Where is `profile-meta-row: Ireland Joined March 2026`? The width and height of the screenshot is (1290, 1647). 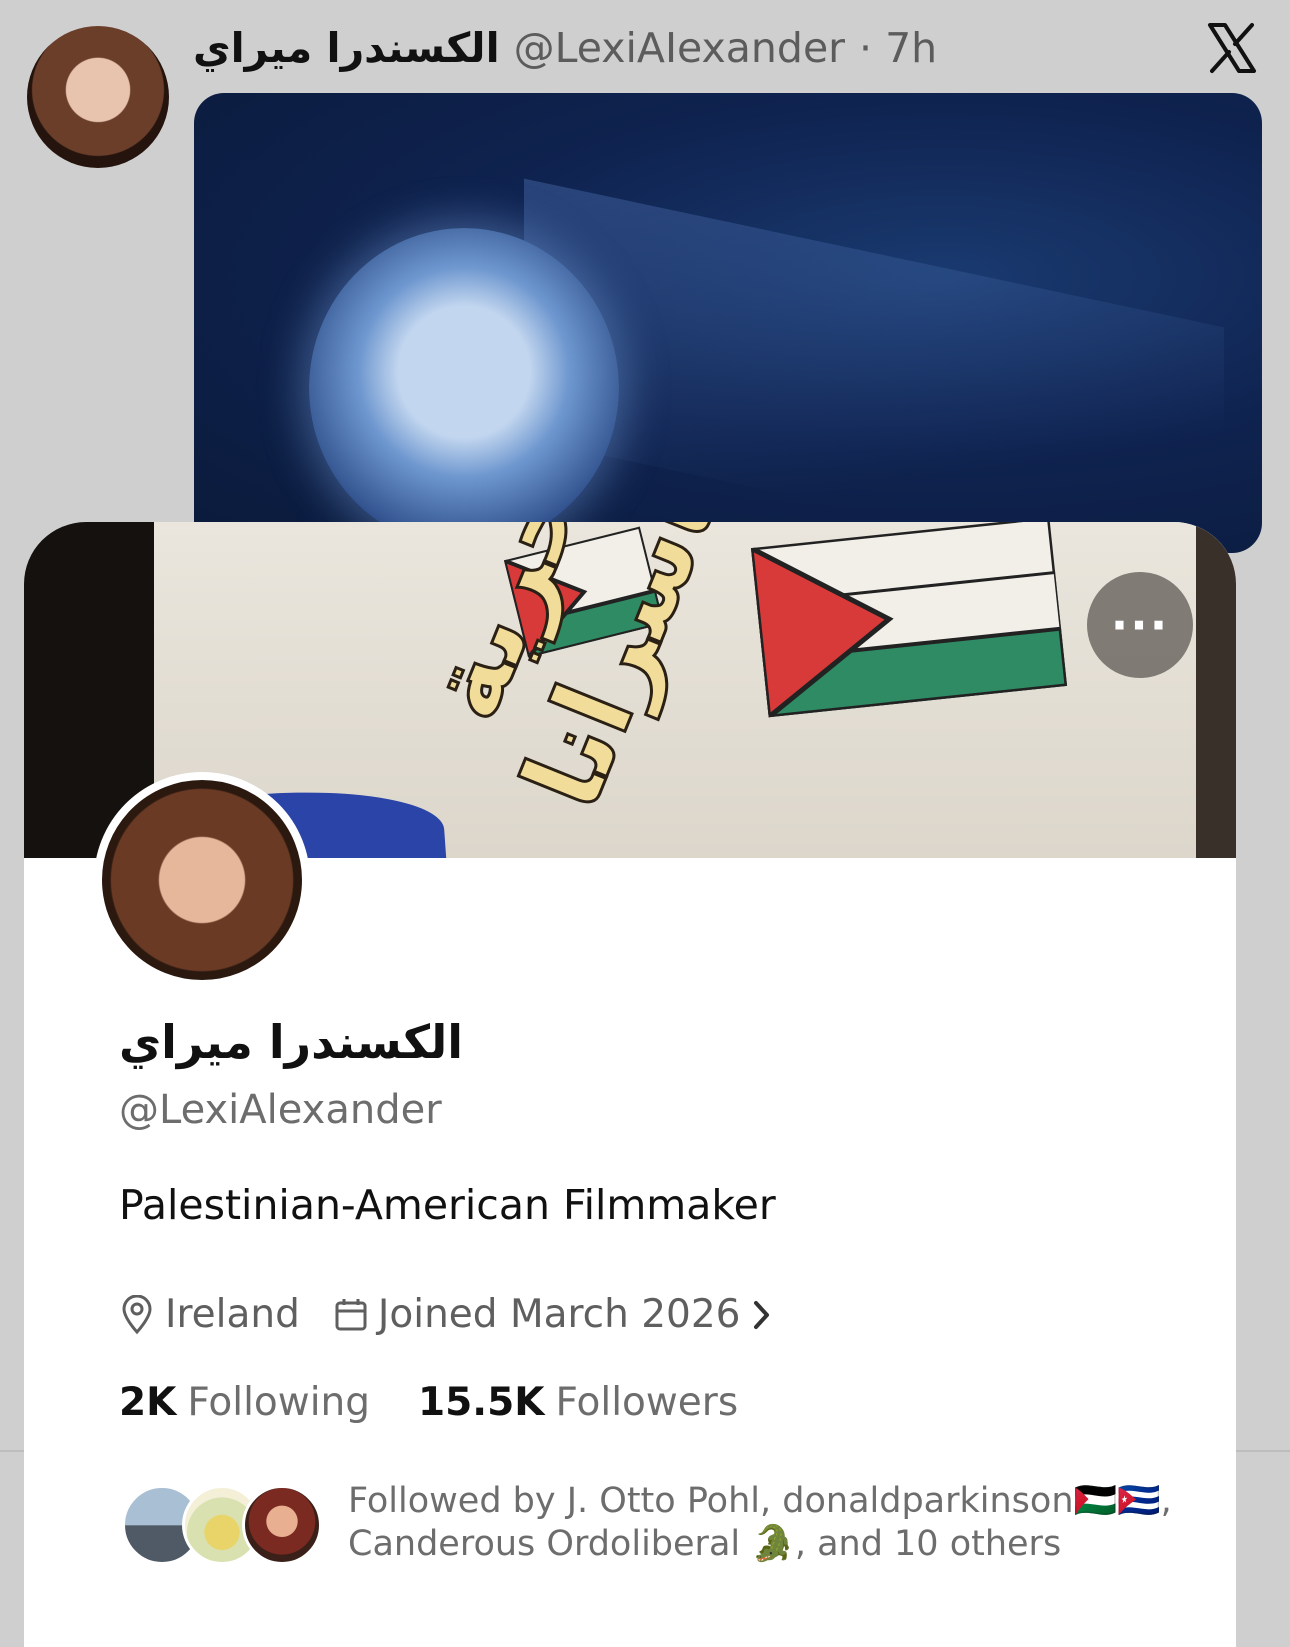 profile-meta-row: Ireland Joined March 2026 is located at coordinates (446, 1314).